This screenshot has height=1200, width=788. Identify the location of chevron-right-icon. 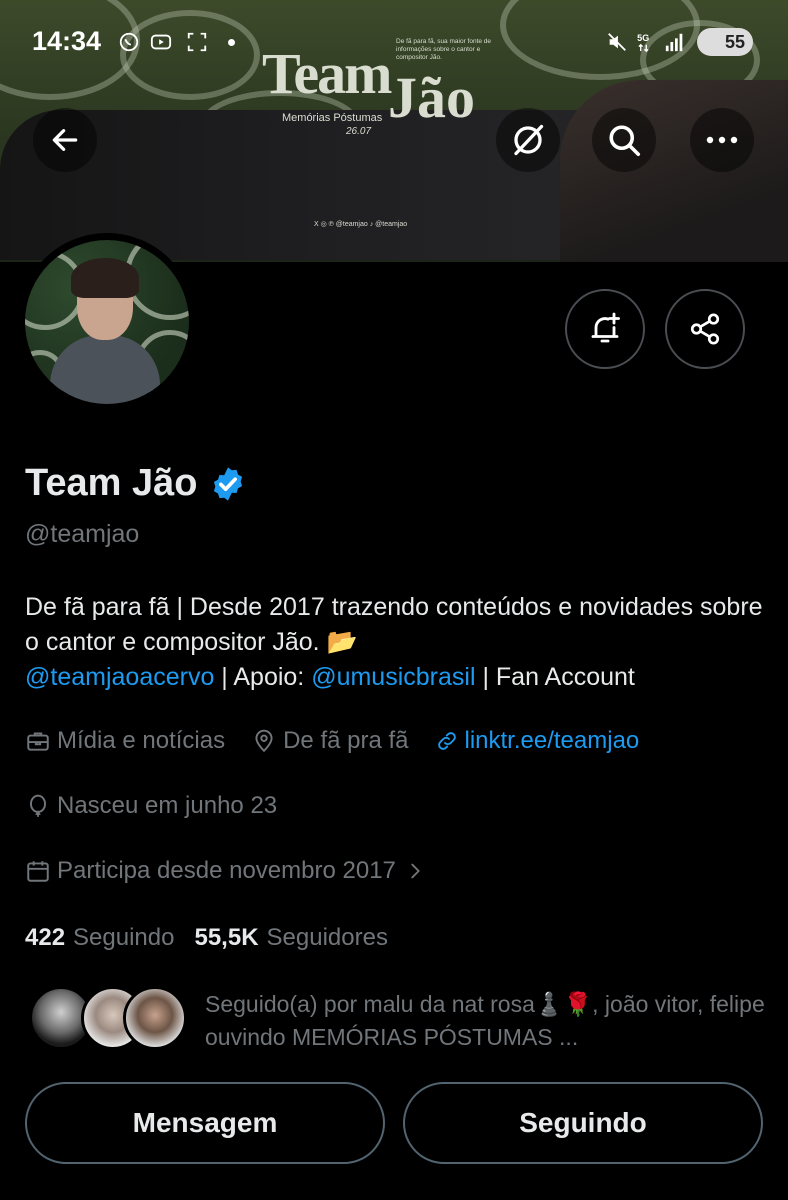
(415, 871).